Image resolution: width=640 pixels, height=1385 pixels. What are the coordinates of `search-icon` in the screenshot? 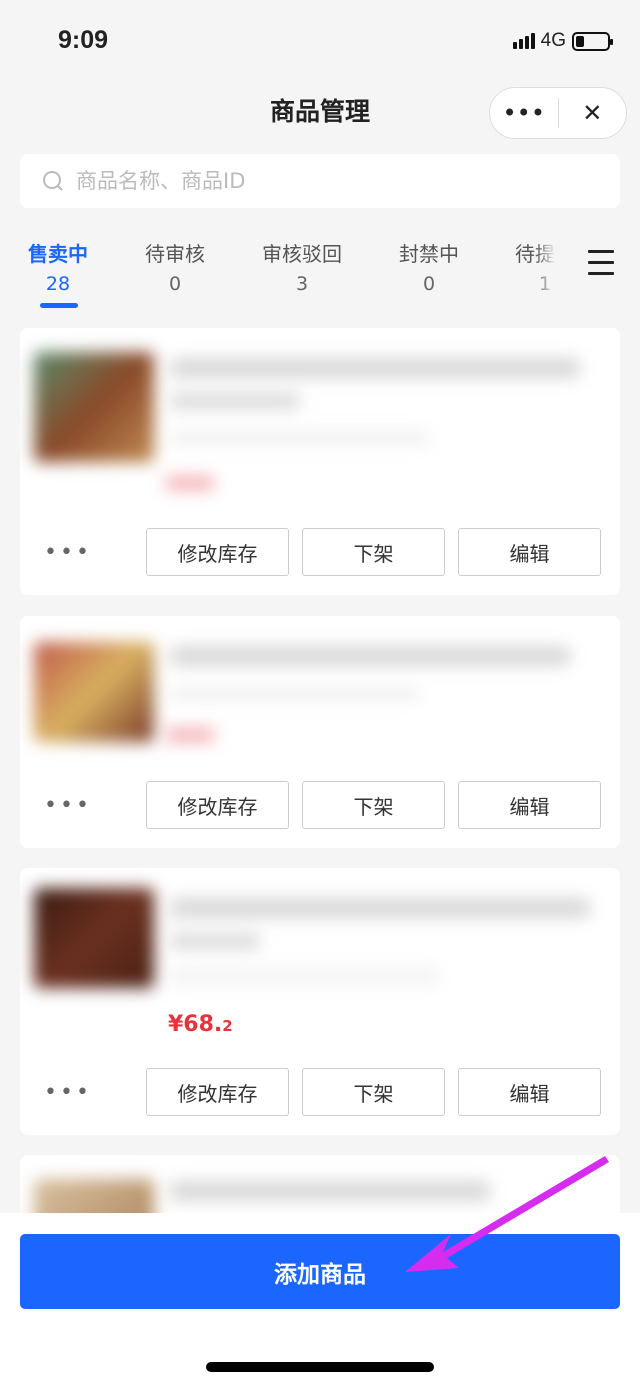 It's located at (53, 181).